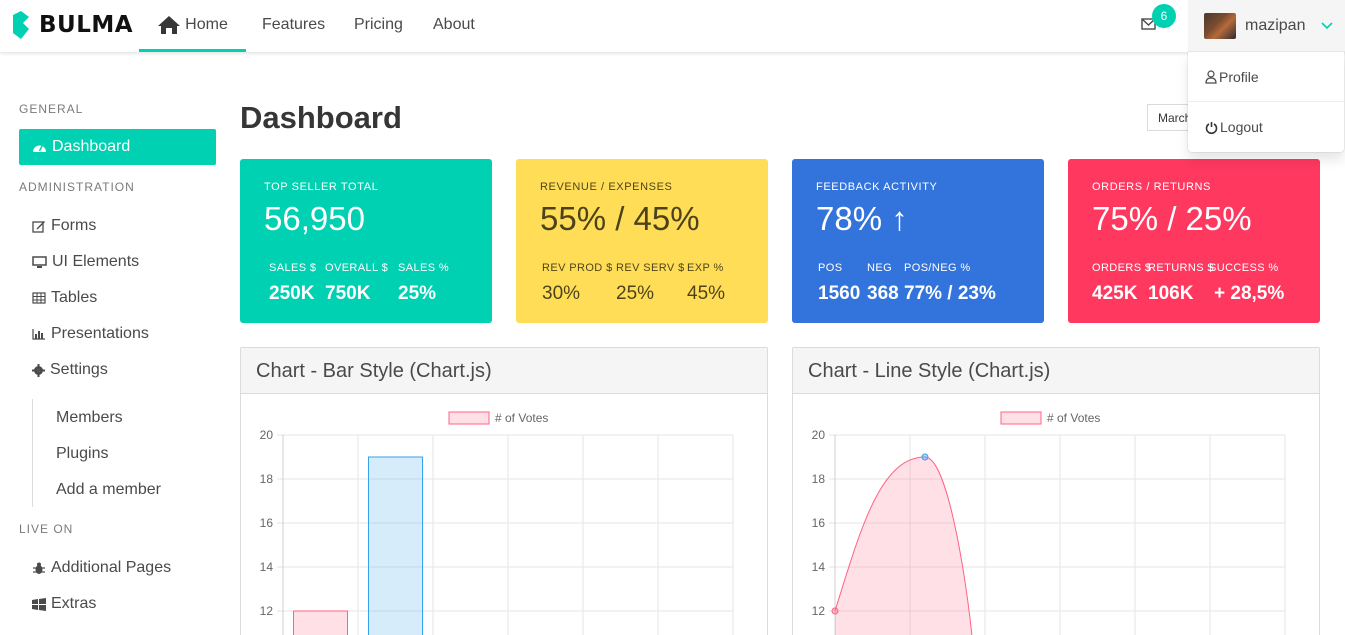  I want to click on tile-value: 75% / 25%, so click(1172, 218).